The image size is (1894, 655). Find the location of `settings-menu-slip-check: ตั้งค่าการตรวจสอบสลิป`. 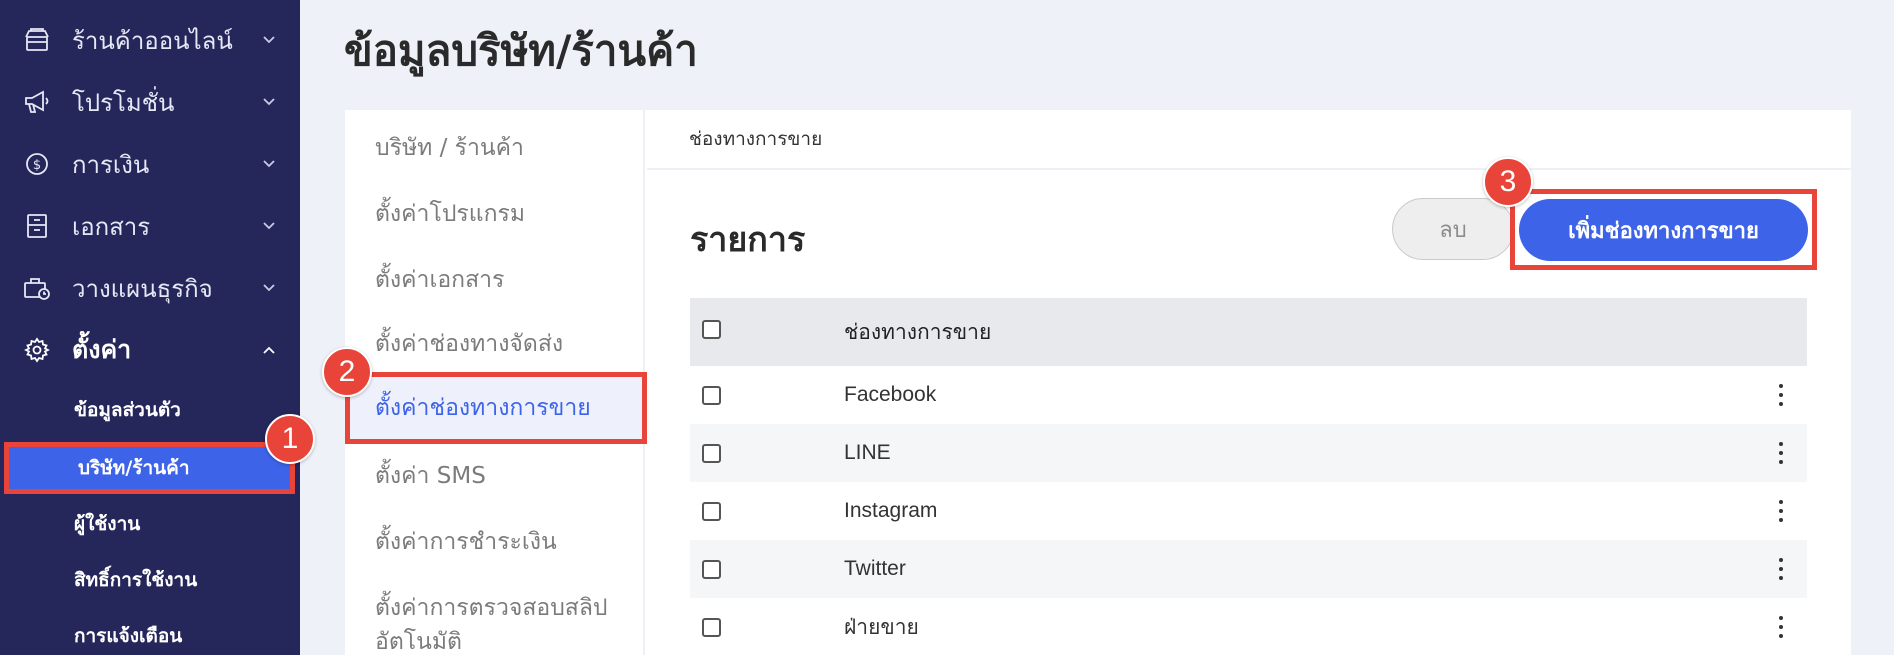

settings-menu-slip-check: ตั้งค่าการตรวจสอบสลิป is located at coordinates (491, 608).